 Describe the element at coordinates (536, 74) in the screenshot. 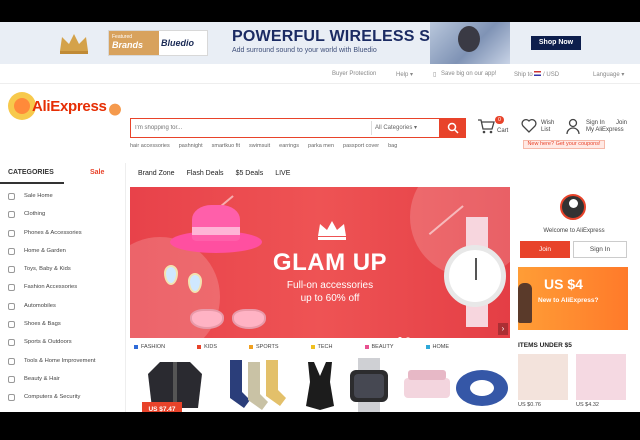

I see `ship-to-link: Ship to / USD` at that location.